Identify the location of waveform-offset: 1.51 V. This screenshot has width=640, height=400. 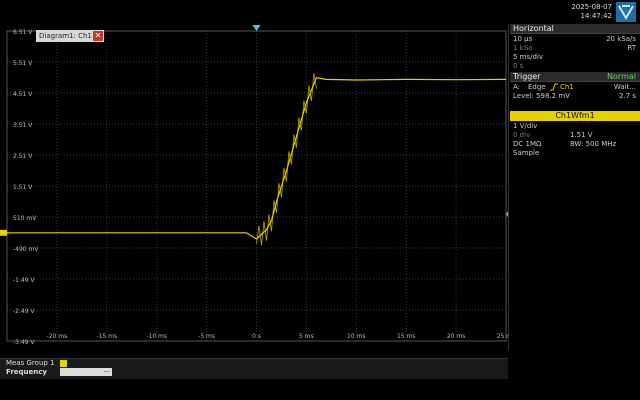
(581, 135).